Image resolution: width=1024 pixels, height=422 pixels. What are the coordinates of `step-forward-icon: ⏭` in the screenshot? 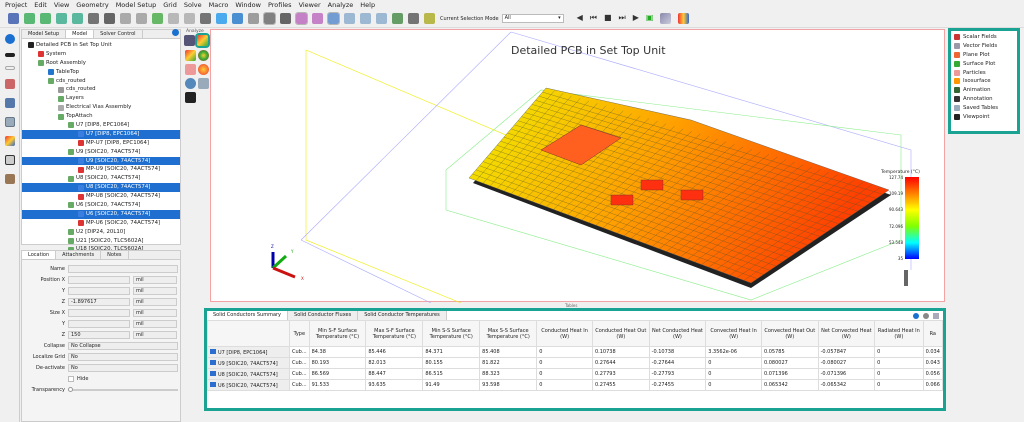 It's located at (622, 18).